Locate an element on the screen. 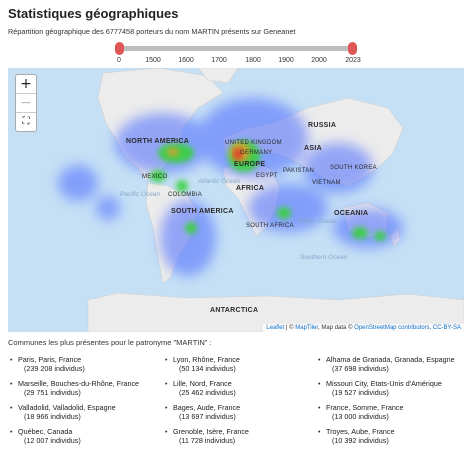  slider-tick: 1600 is located at coordinates (186, 60).